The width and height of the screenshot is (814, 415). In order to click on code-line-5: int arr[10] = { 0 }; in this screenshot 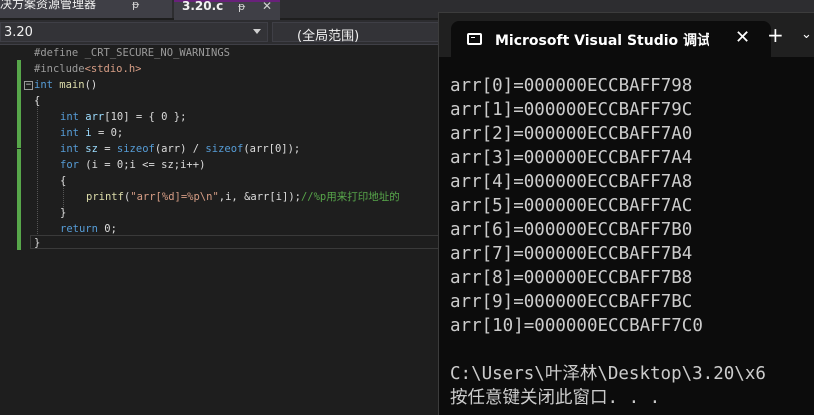, I will do `click(123, 117)`.